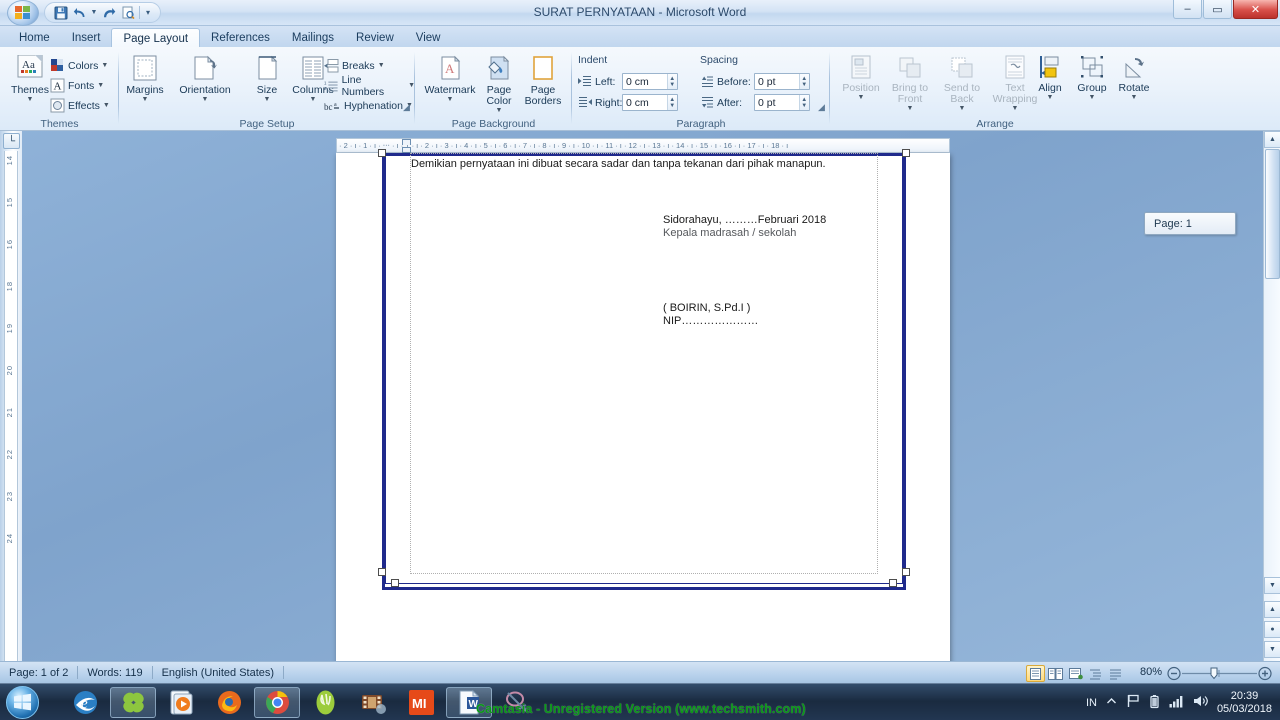 This screenshot has height=720, width=1280. I want to click on outline-view-icon, so click(1095, 673).